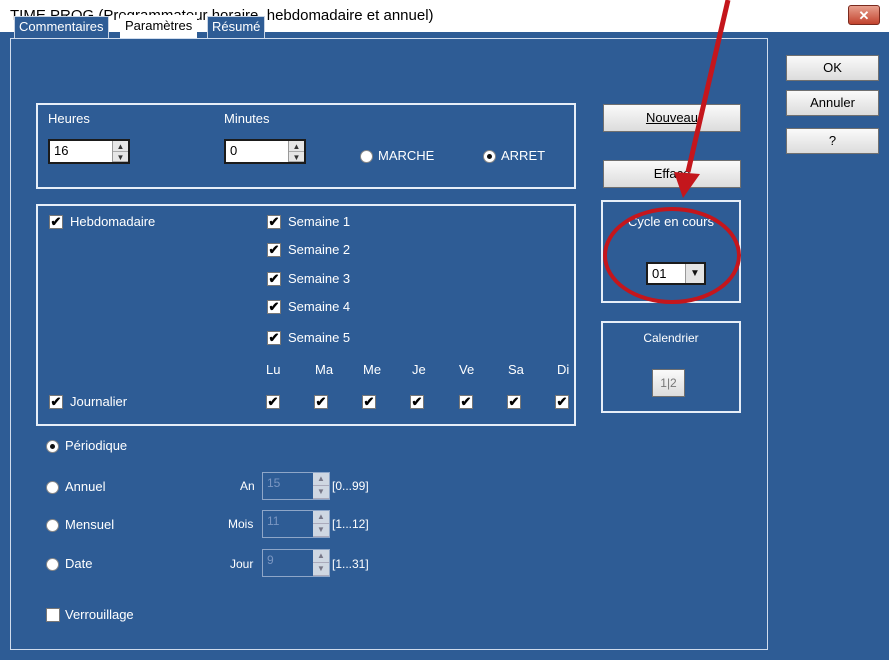 This screenshot has width=889, height=660. Describe the element at coordinates (247, 118) in the screenshot. I see `minutes-label: Minutes` at that location.